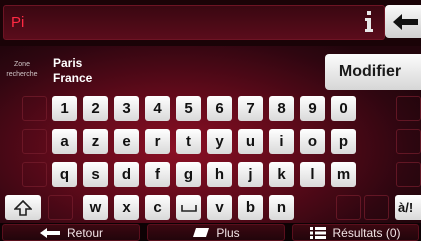 The height and width of the screenshot is (241, 421). I want to click on key-7: 7, so click(250, 108).